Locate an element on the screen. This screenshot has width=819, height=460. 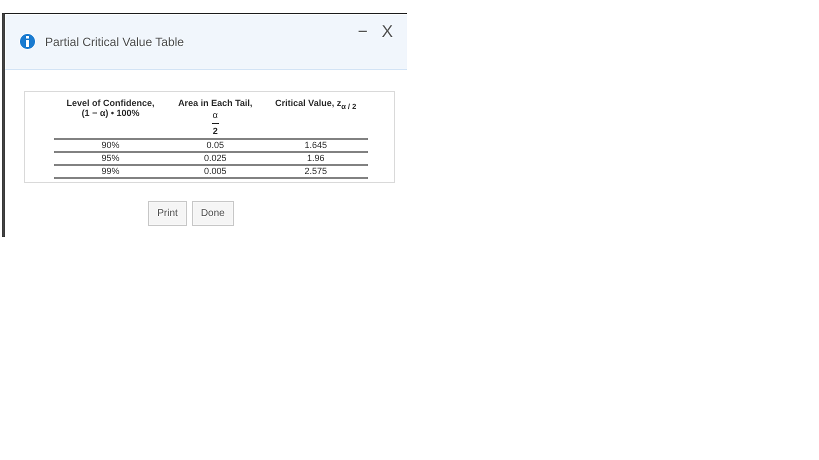
minimize-button: − is located at coordinates (363, 32).